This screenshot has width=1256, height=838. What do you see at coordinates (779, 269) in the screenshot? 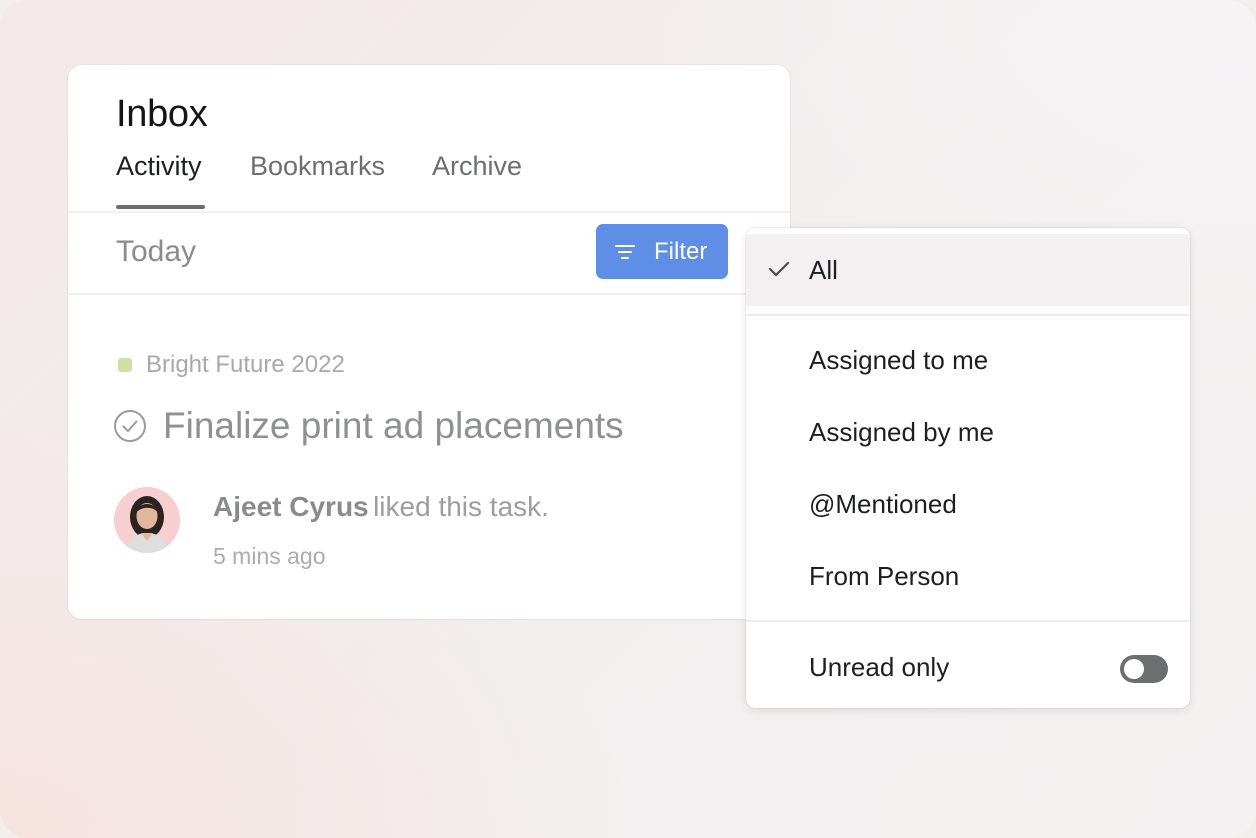
I see `checkmark-icon` at bounding box center [779, 269].